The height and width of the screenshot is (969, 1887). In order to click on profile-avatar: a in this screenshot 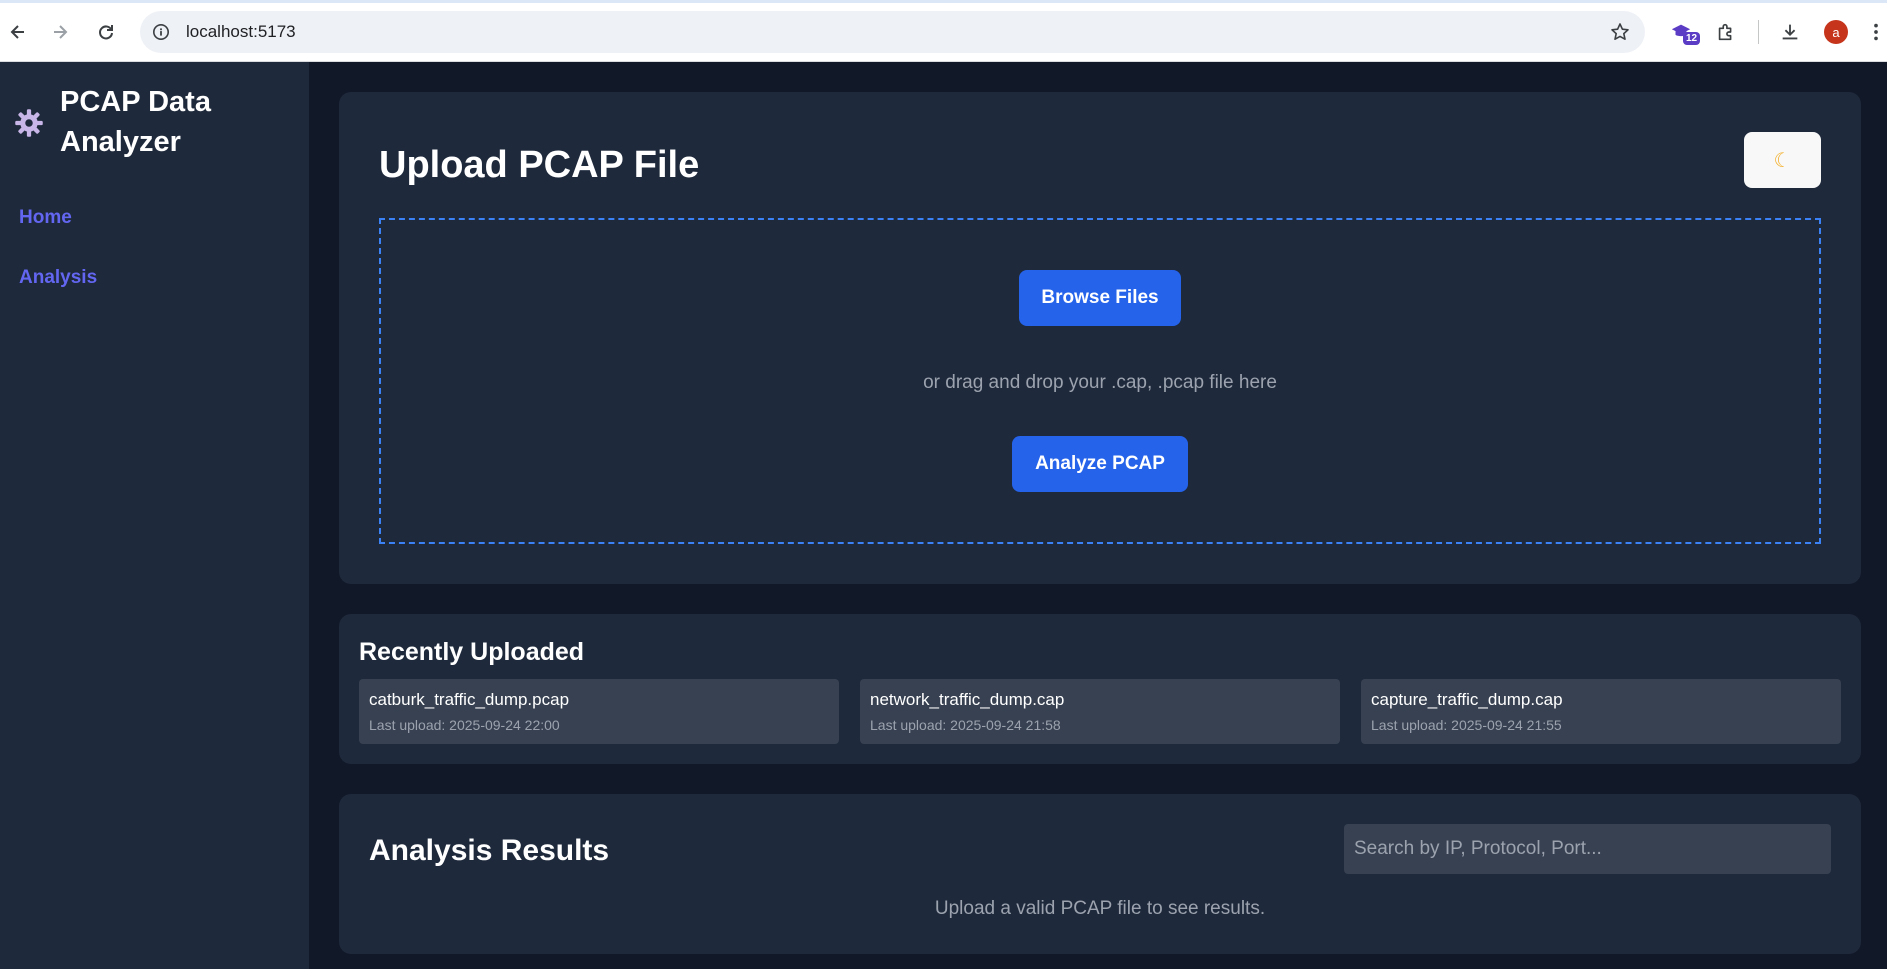, I will do `click(1836, 32)`.